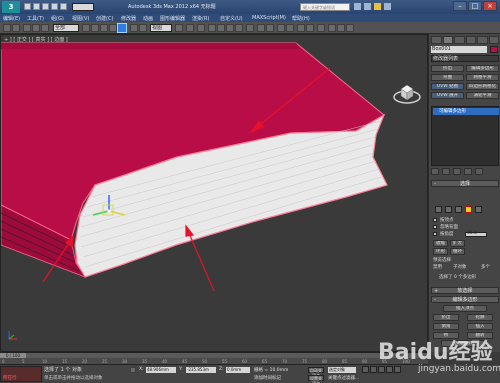 The image size is (500, 383). I want to click on pin-stack-icon, so click(435, 171).